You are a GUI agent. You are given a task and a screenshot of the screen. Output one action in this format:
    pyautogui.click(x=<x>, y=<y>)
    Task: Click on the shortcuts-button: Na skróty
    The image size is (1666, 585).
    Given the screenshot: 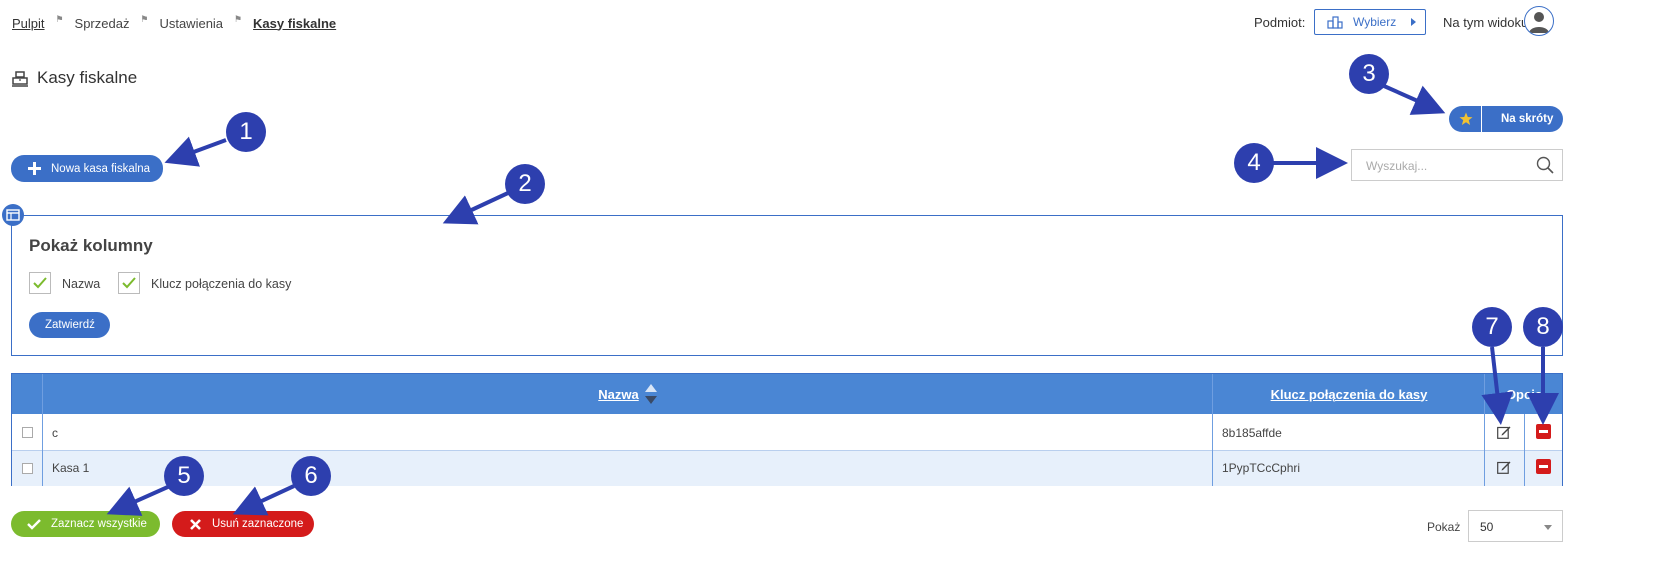 What is the action you would take?
    pyautogui.click(x=1506, y=119)
    